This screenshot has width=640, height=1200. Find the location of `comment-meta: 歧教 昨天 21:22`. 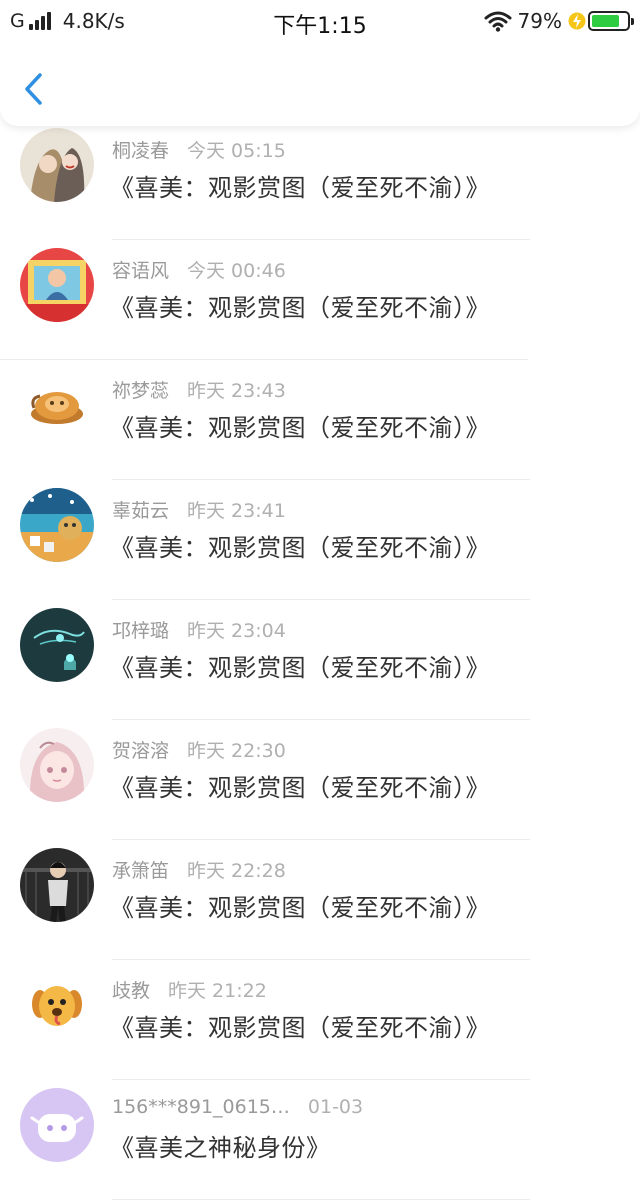

comment-meta: 歧教 昨天 21:22 is located at coordinates (189, 989).